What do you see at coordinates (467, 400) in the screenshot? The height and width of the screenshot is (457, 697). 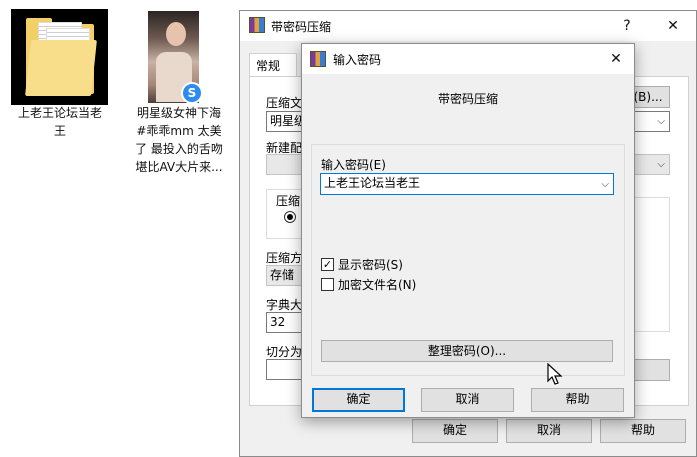 I see `dialog-cancel-button: 取消` at bounding box center [467, 400].